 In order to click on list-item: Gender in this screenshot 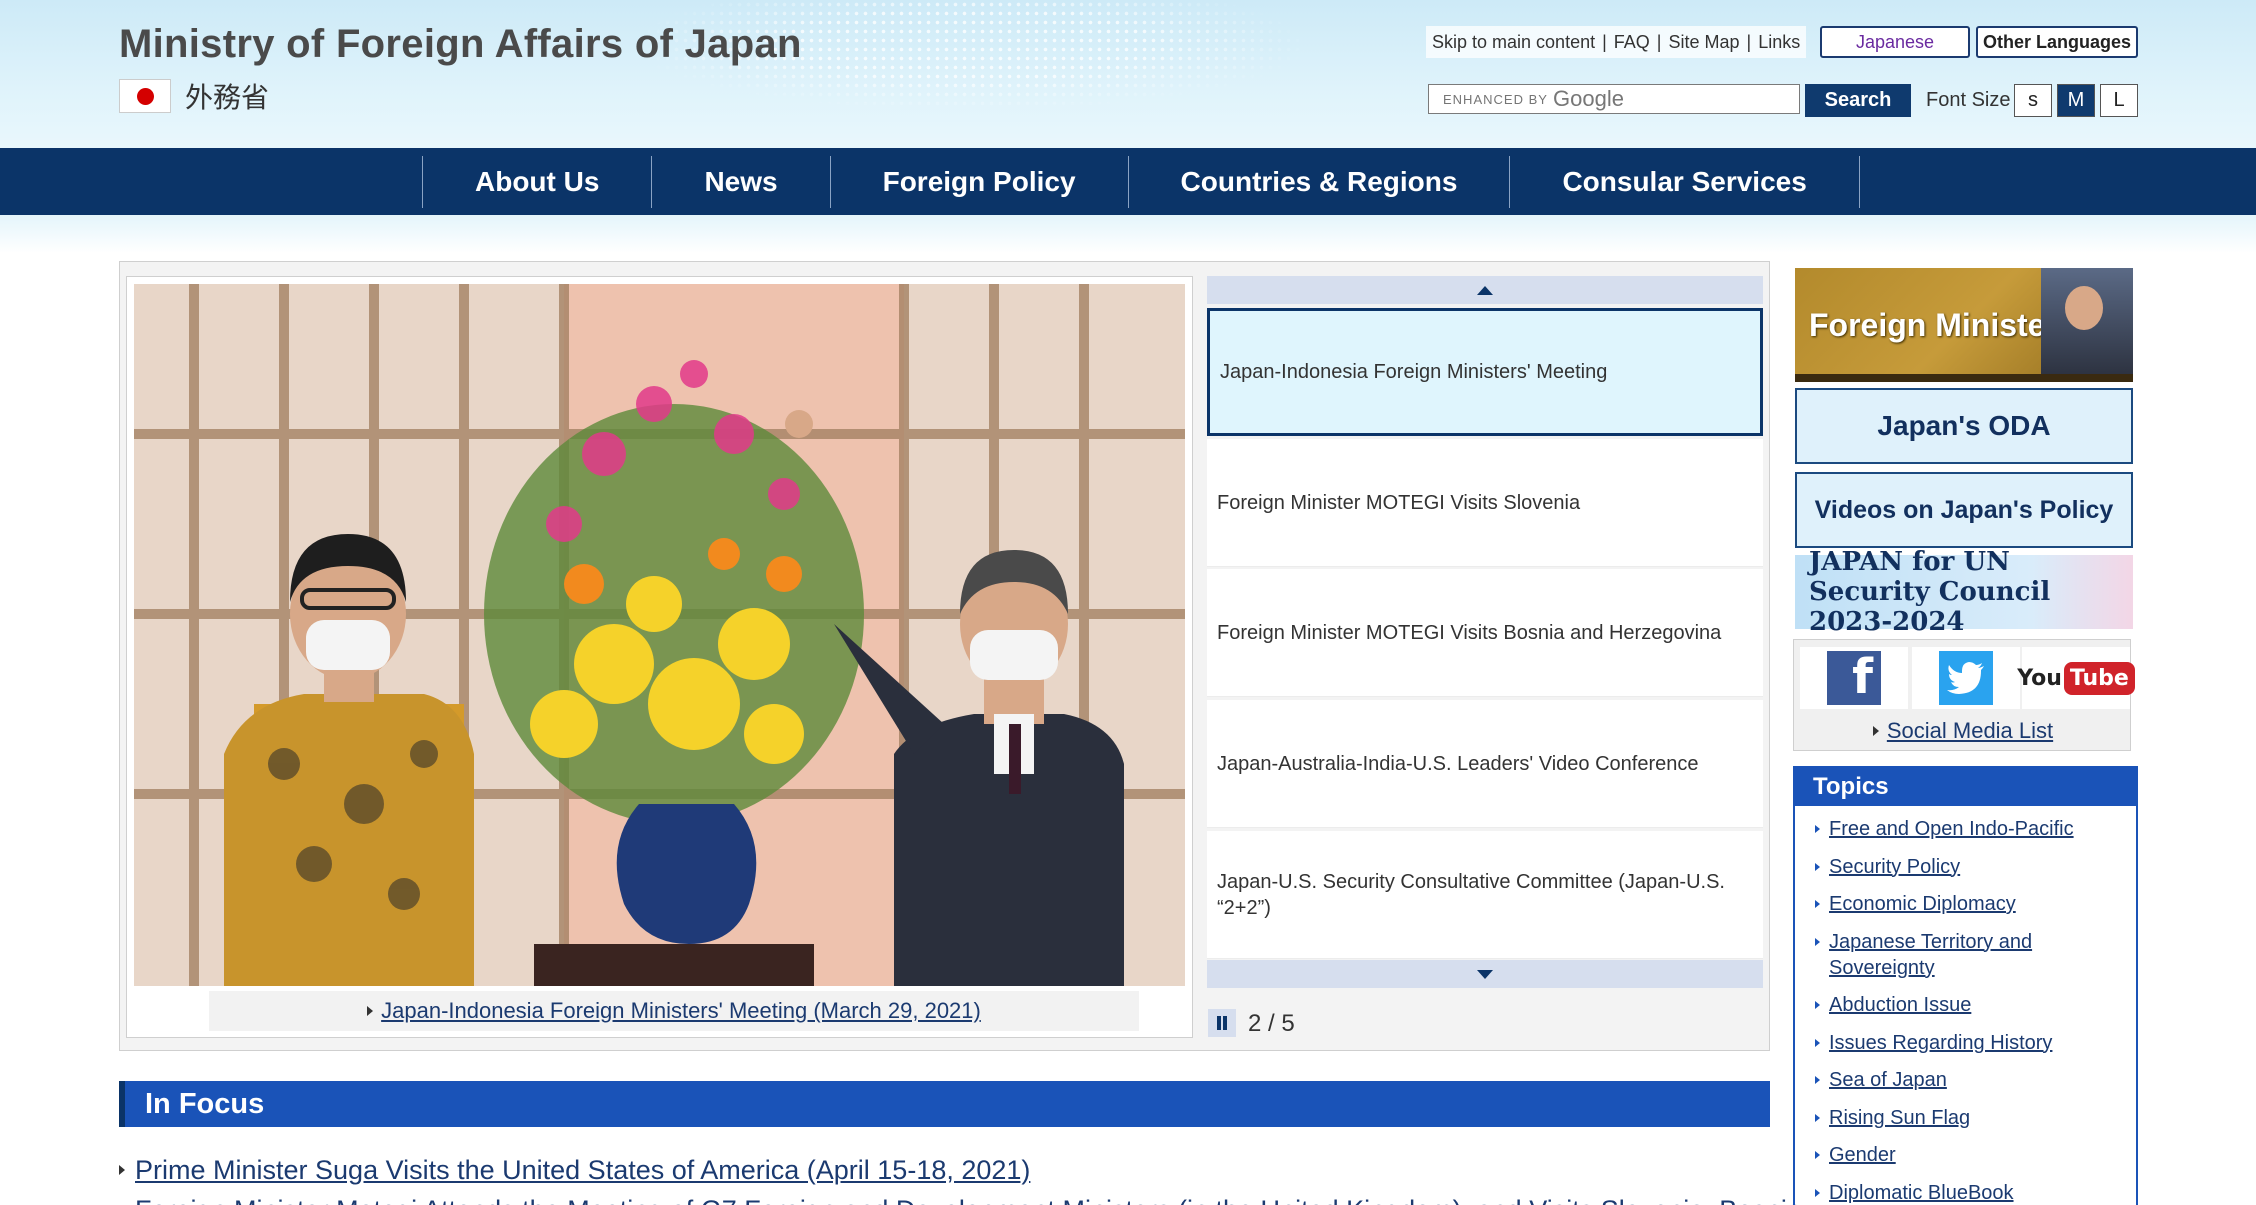, I will do `click(1975, 1155)`.